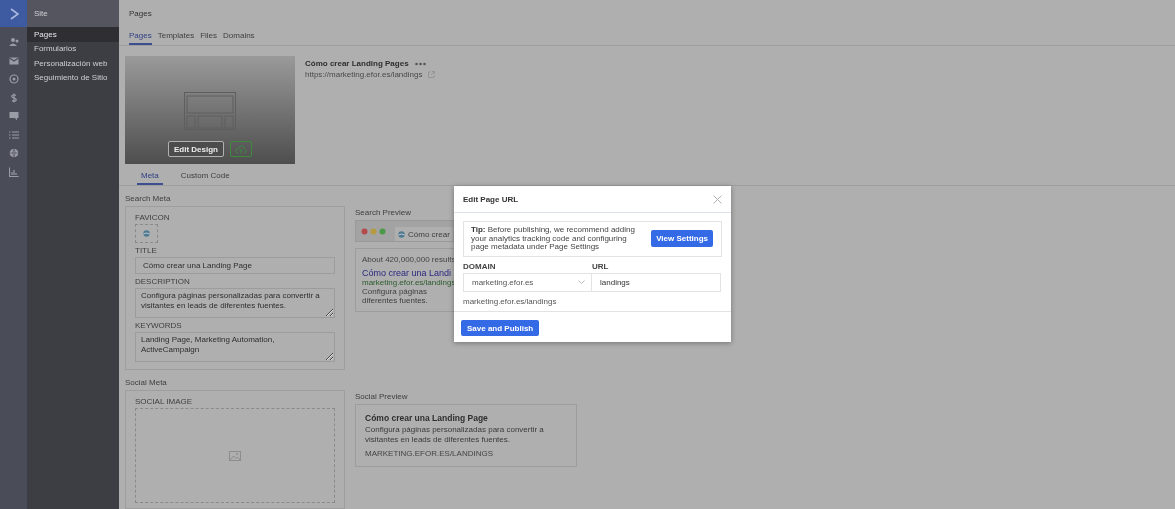 Image resolution: width=1175 pixels, height=509 pixels. Describe the element at coordinates (13, 116) in the screenshot. I see `chat-icon` at that location.